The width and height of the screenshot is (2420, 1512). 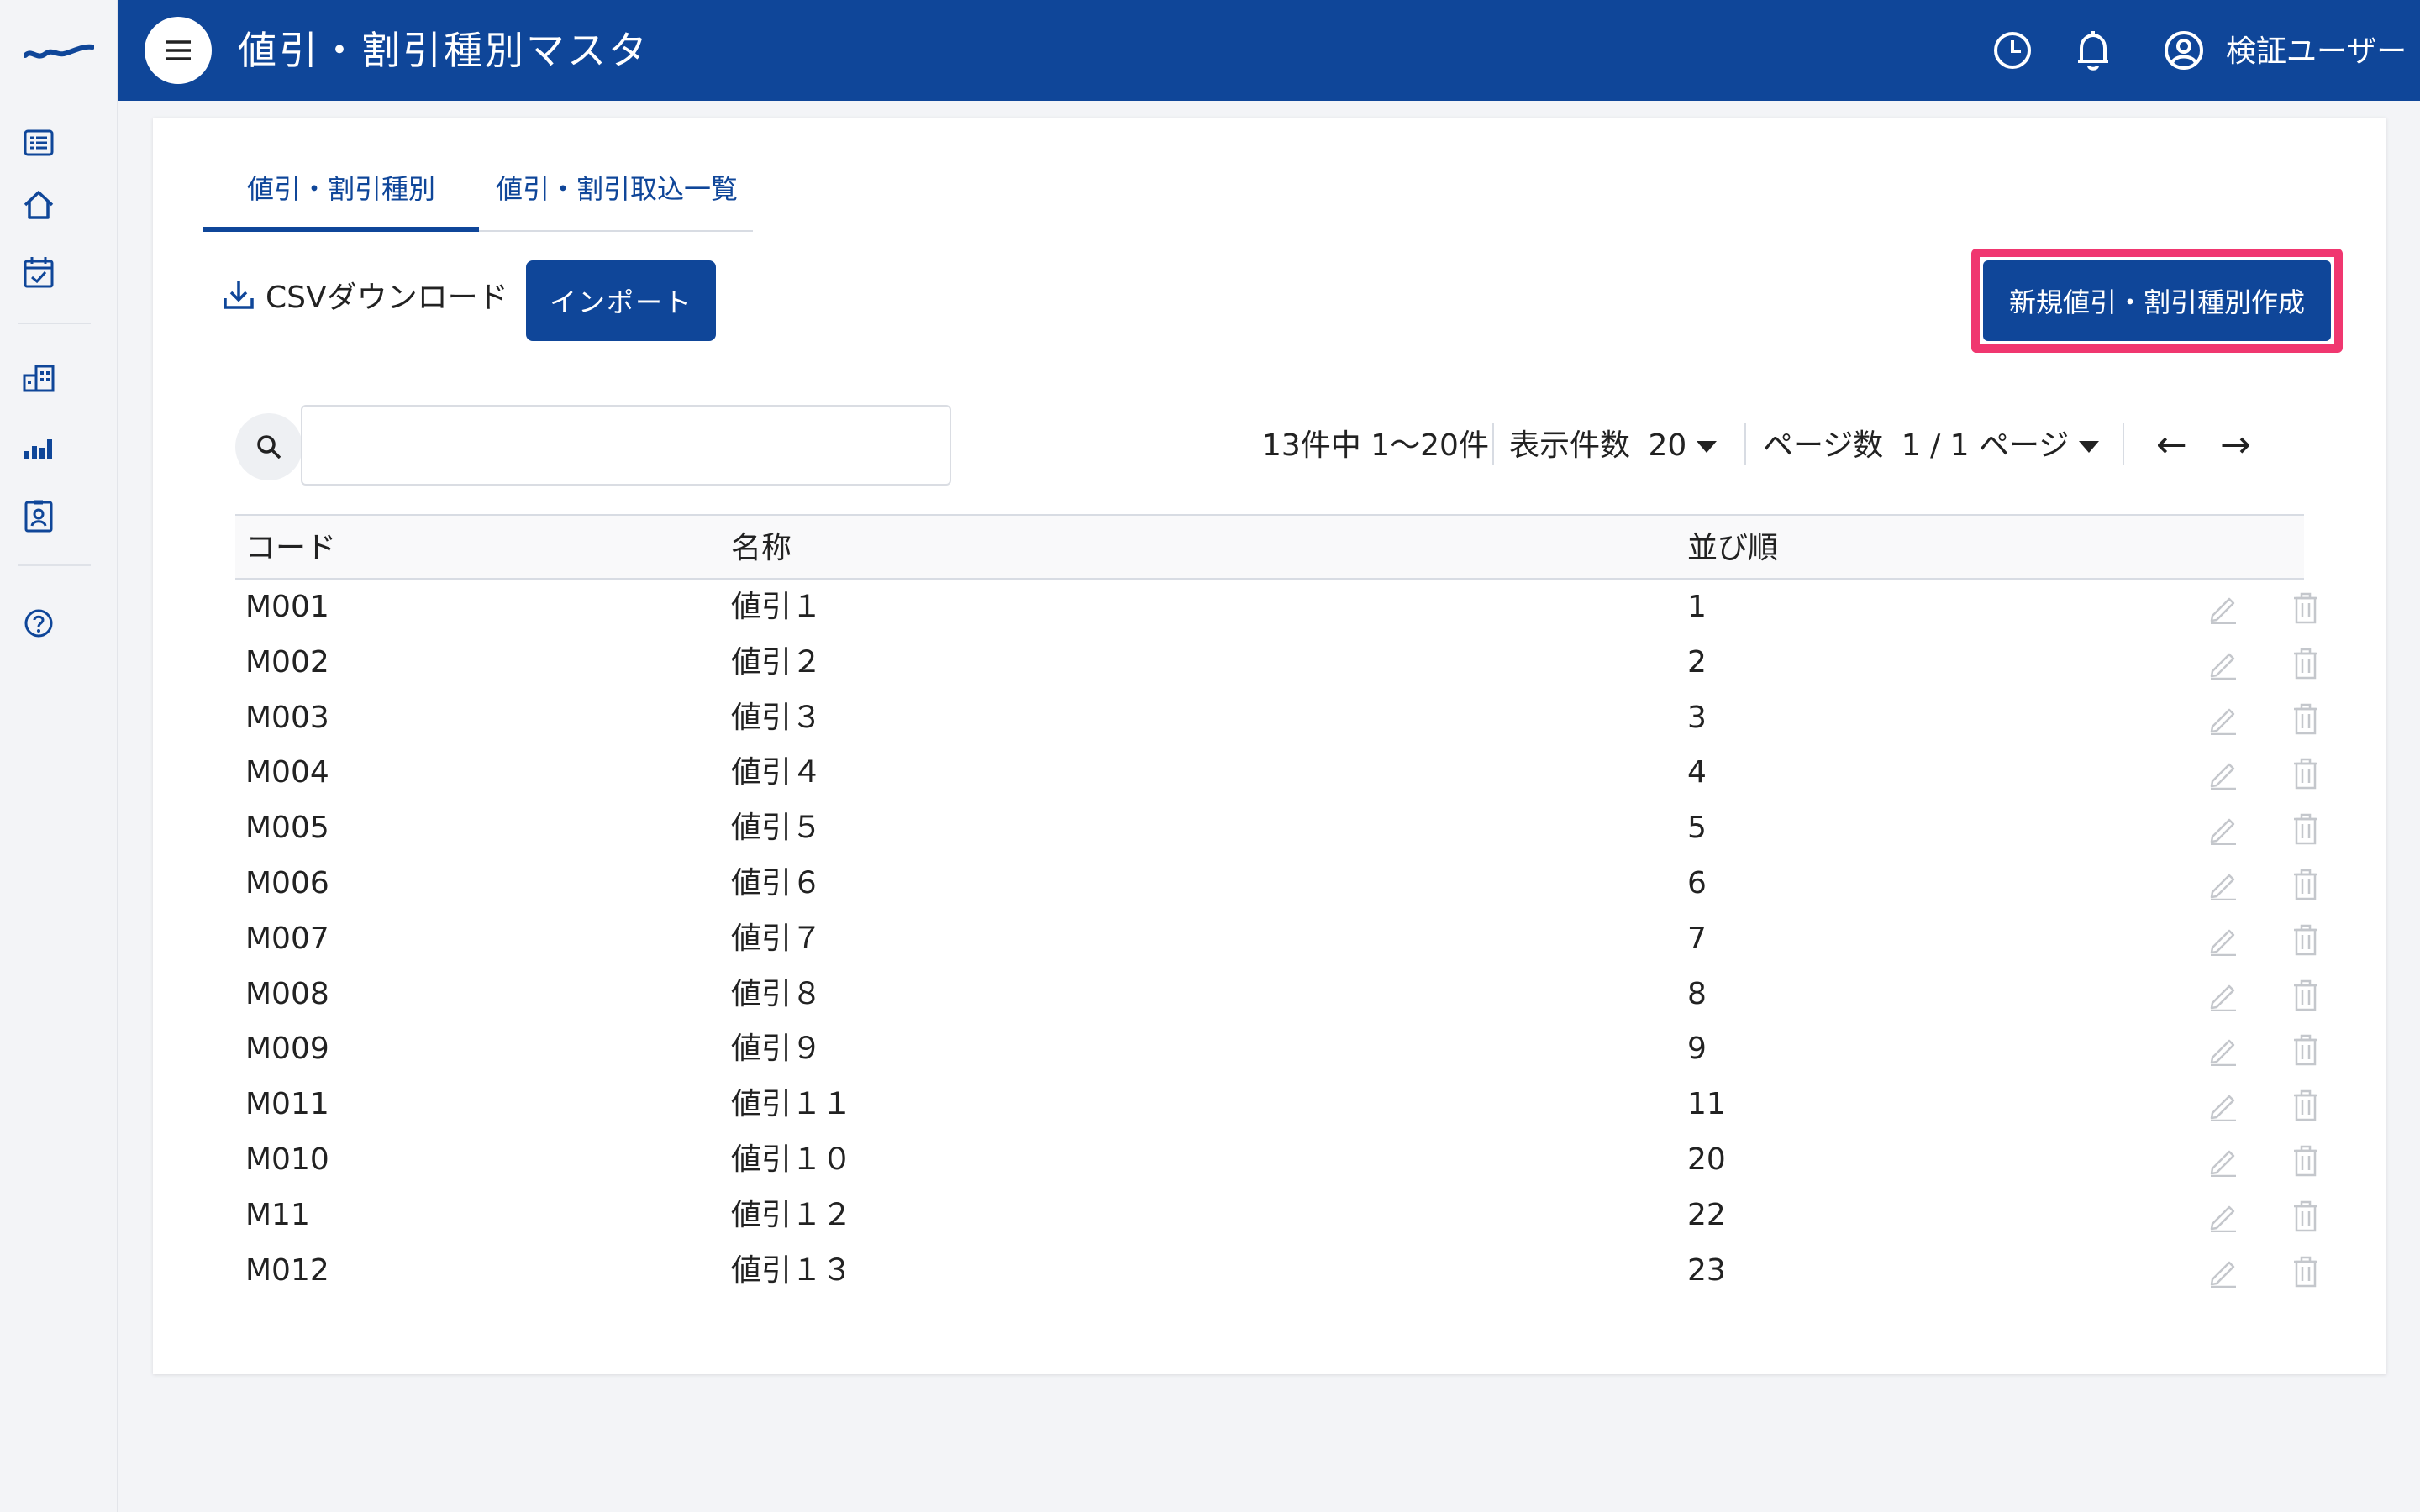 I want to click on table-header: コード 名称 並び順, so click(x=1269, y=547).